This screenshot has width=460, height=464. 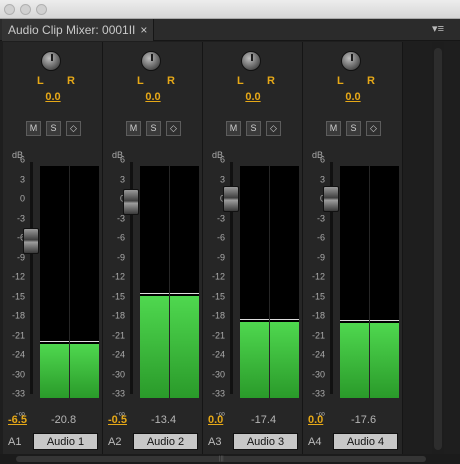 What do you see at coordinates (78, 30) in the screenshot?
I see `tab-audio-clip-mixer: Audio Clip Mixer: 0001II ×` at bounding box center [78, 30].